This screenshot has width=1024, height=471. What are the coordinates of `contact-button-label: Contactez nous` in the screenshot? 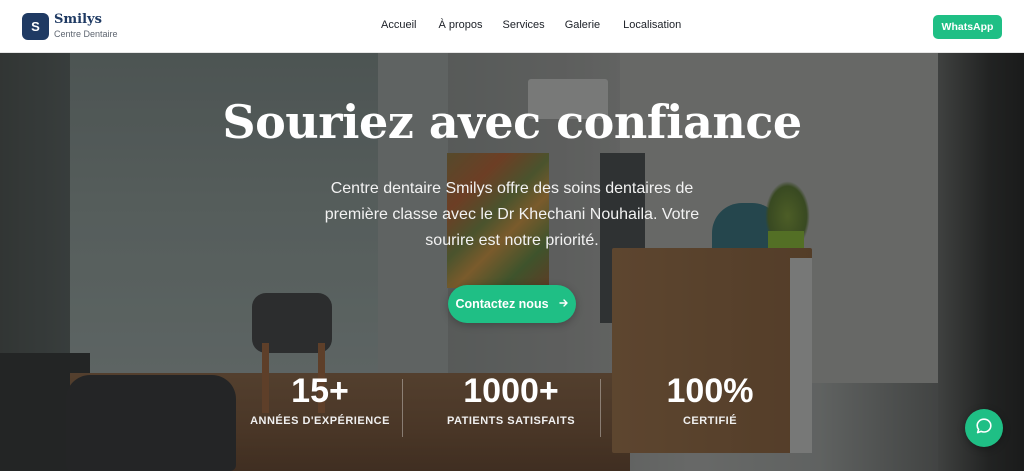 It's located at (502, 304).